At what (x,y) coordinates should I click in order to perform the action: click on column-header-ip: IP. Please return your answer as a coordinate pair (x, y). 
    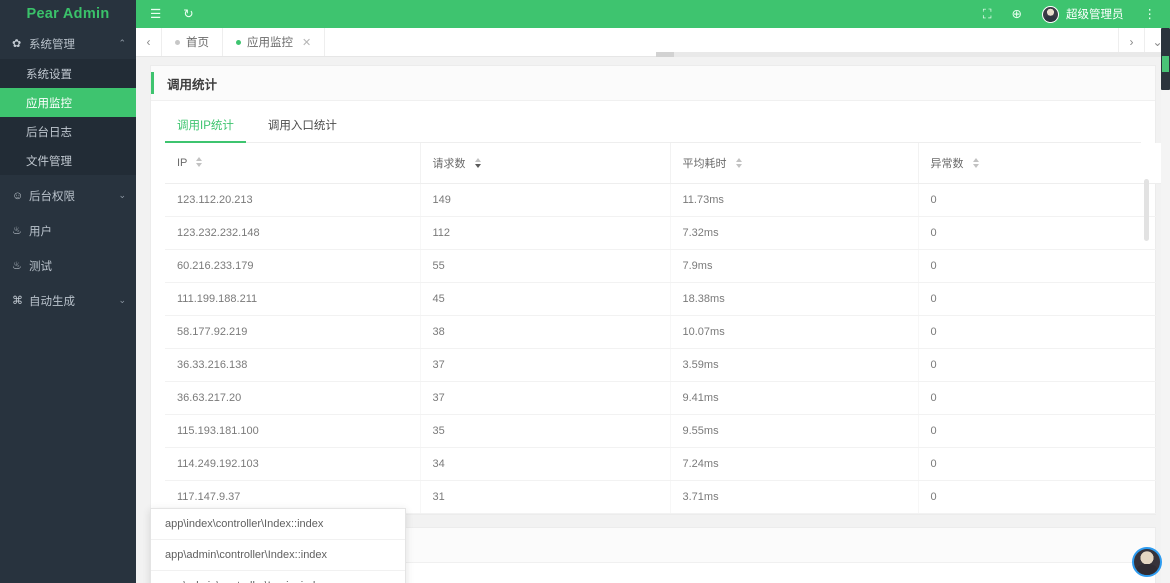
    Looking at the image, I should click on (293, 163).